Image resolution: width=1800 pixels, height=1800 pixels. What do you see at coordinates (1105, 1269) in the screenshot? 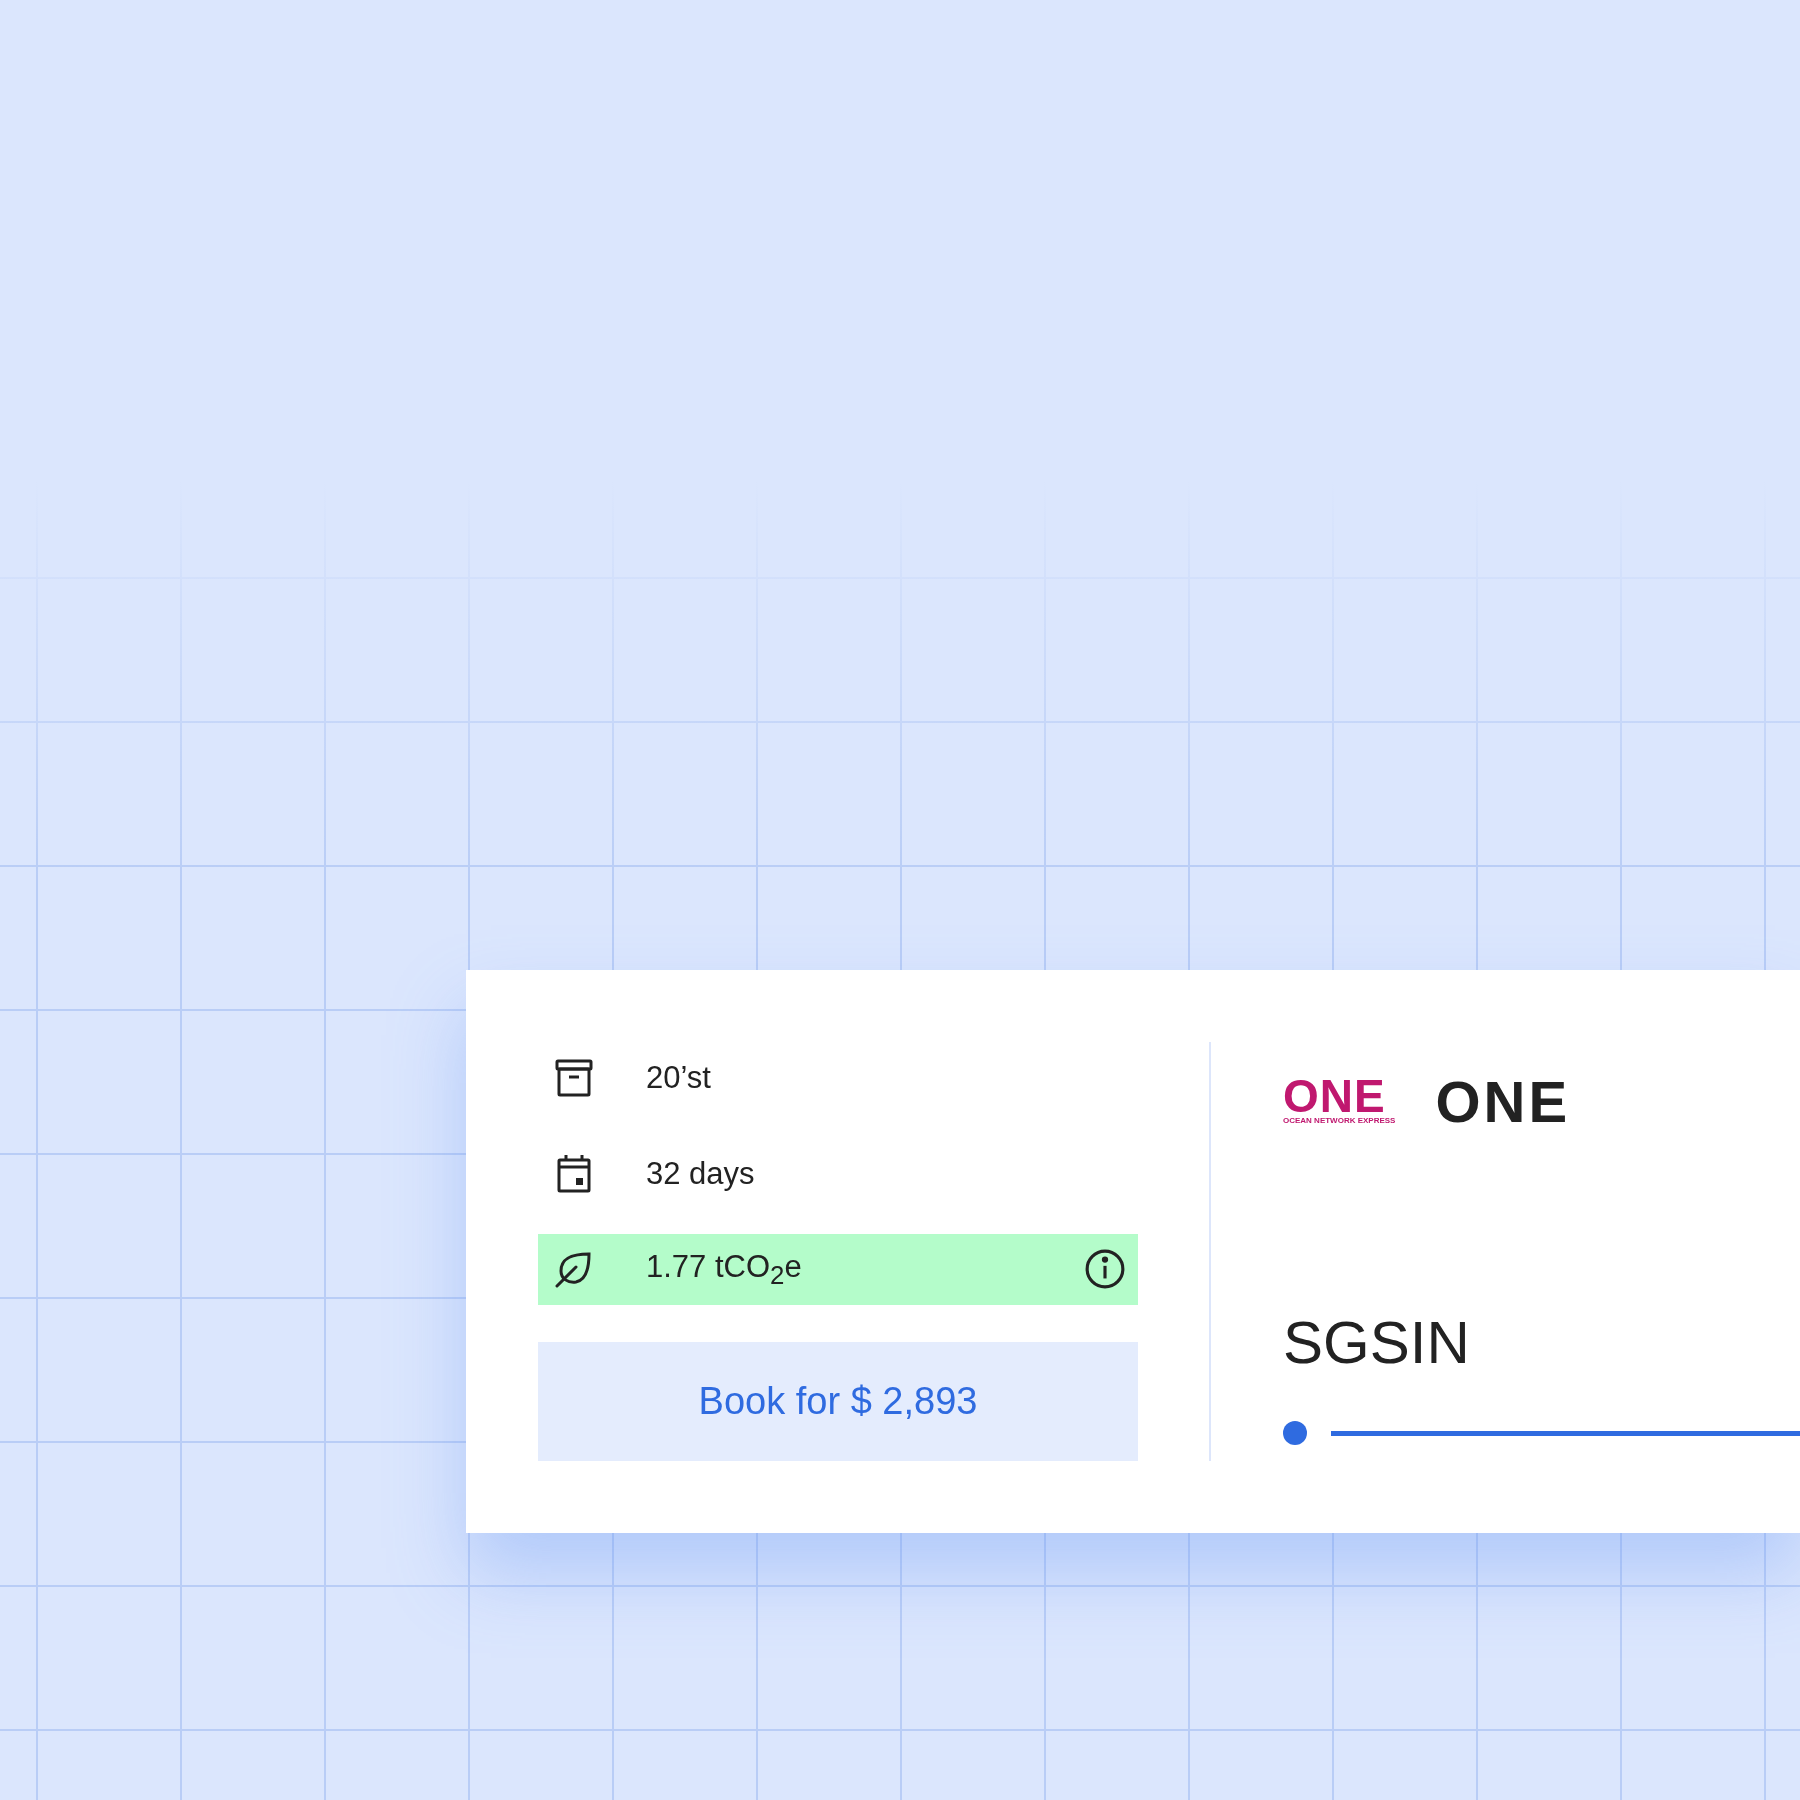
I see `info-icon` at bounding box center [1105, 1269].